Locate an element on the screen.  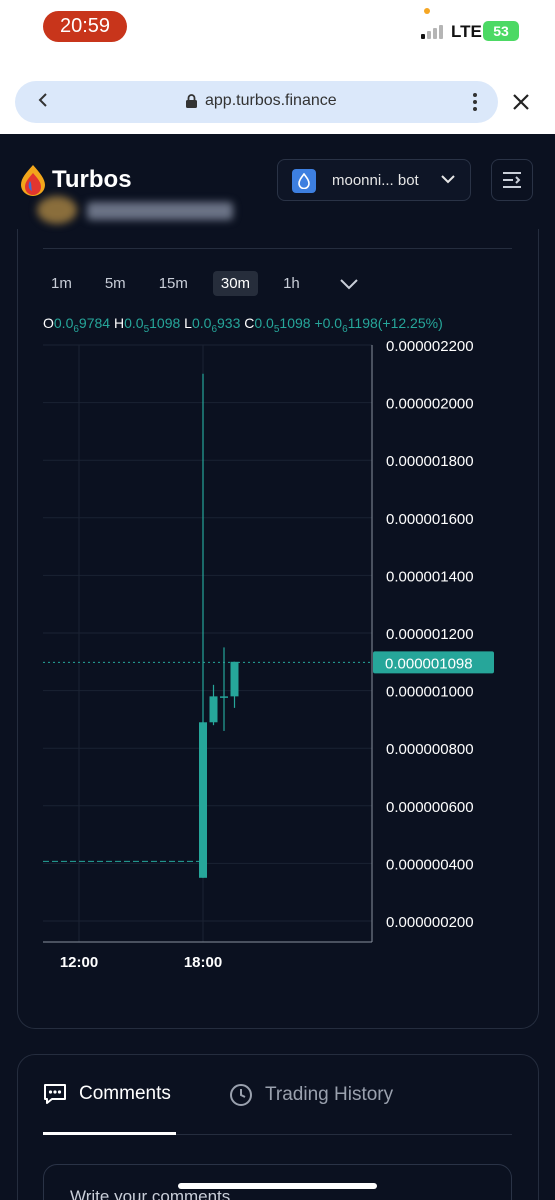
clock-icon is located at coordinates (241, 1095).